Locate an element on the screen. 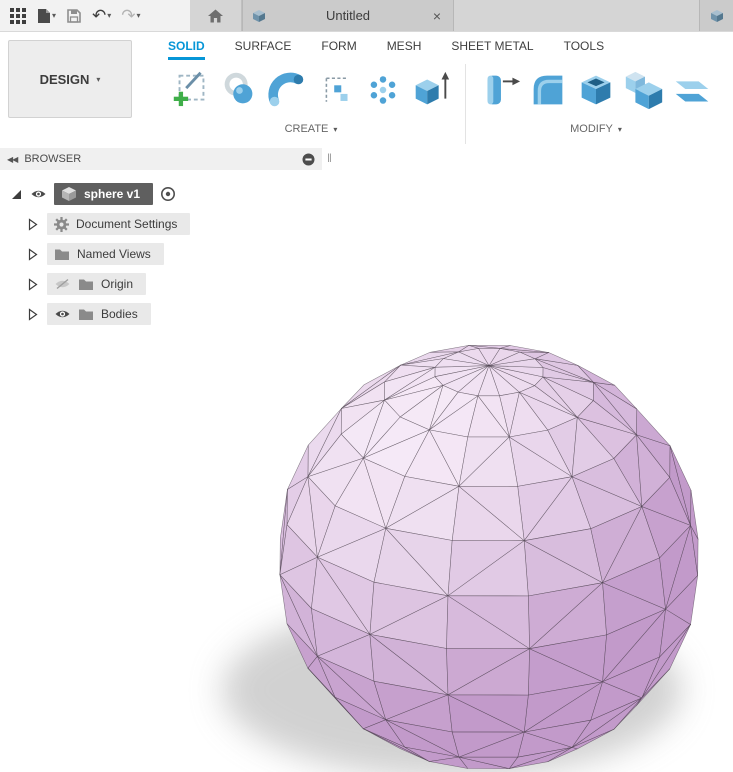  home-icon is located at coordinates (215, 15).